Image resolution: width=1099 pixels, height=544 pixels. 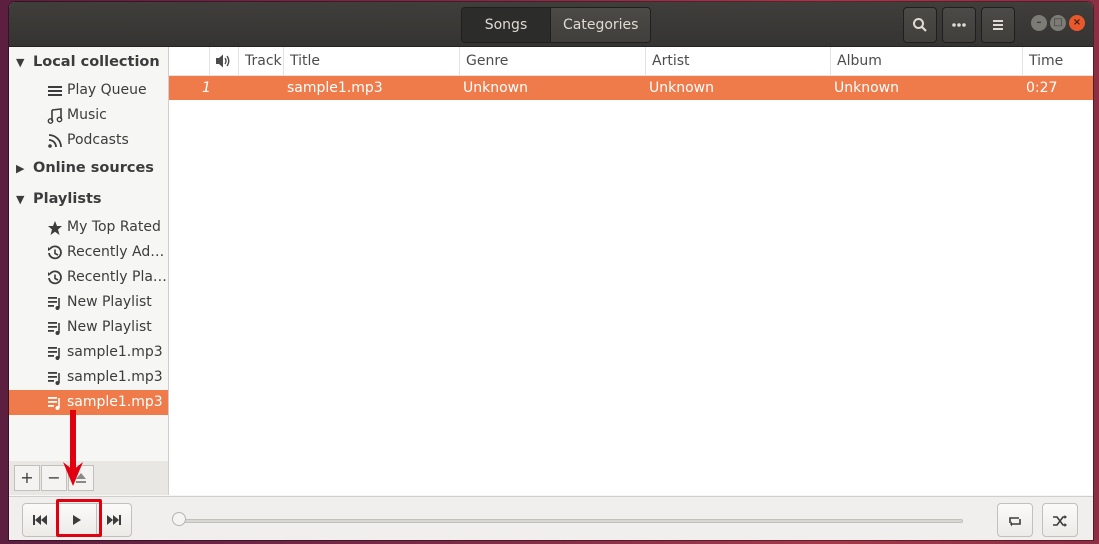 I want to click on view-switcher: Songs Categories, so click(x=556, y=25).